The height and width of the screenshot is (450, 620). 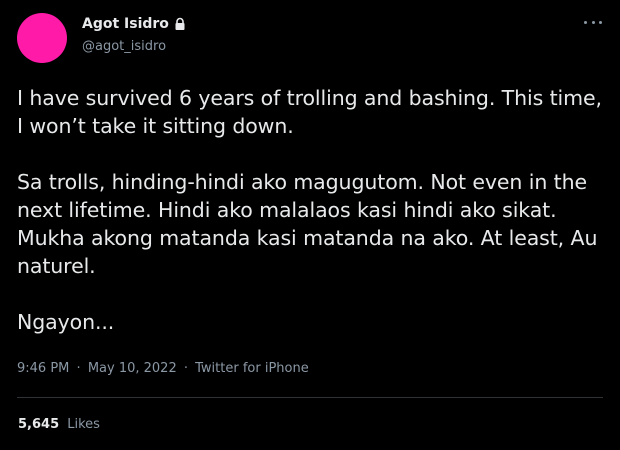 What do you see at coordinates (42, 38) in the screenshot?
I see `avatar` at bounding box center [42, 38].